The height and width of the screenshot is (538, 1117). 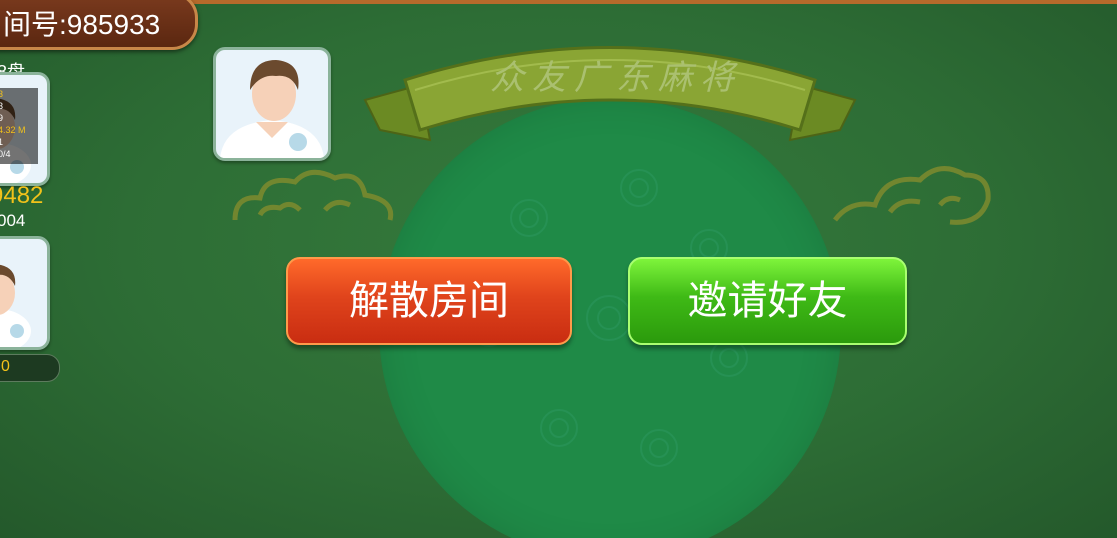 I want to click on cloud-left-icon, so click(x=313, y=195).